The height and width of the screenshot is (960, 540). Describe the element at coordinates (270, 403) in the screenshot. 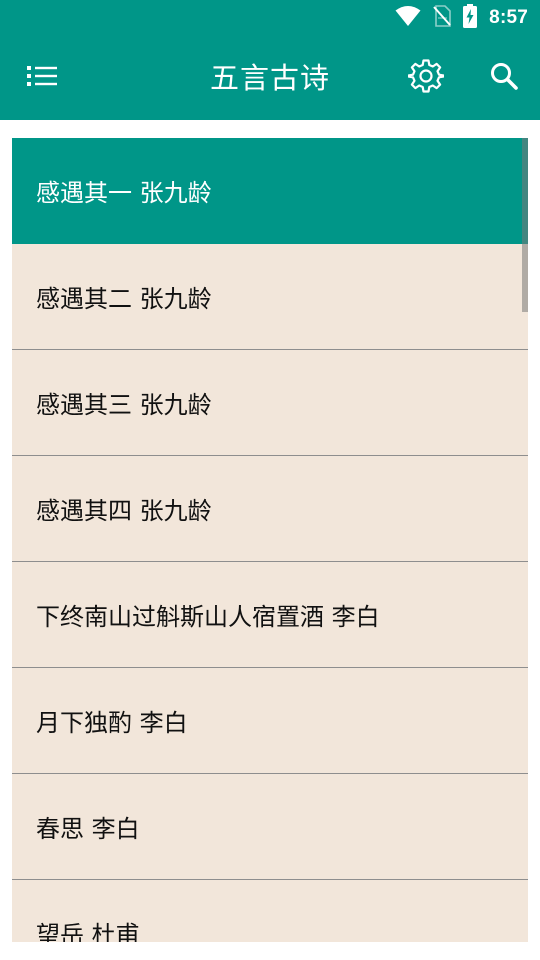

I see `list-item: 感遇其三 张九龄` at that location.